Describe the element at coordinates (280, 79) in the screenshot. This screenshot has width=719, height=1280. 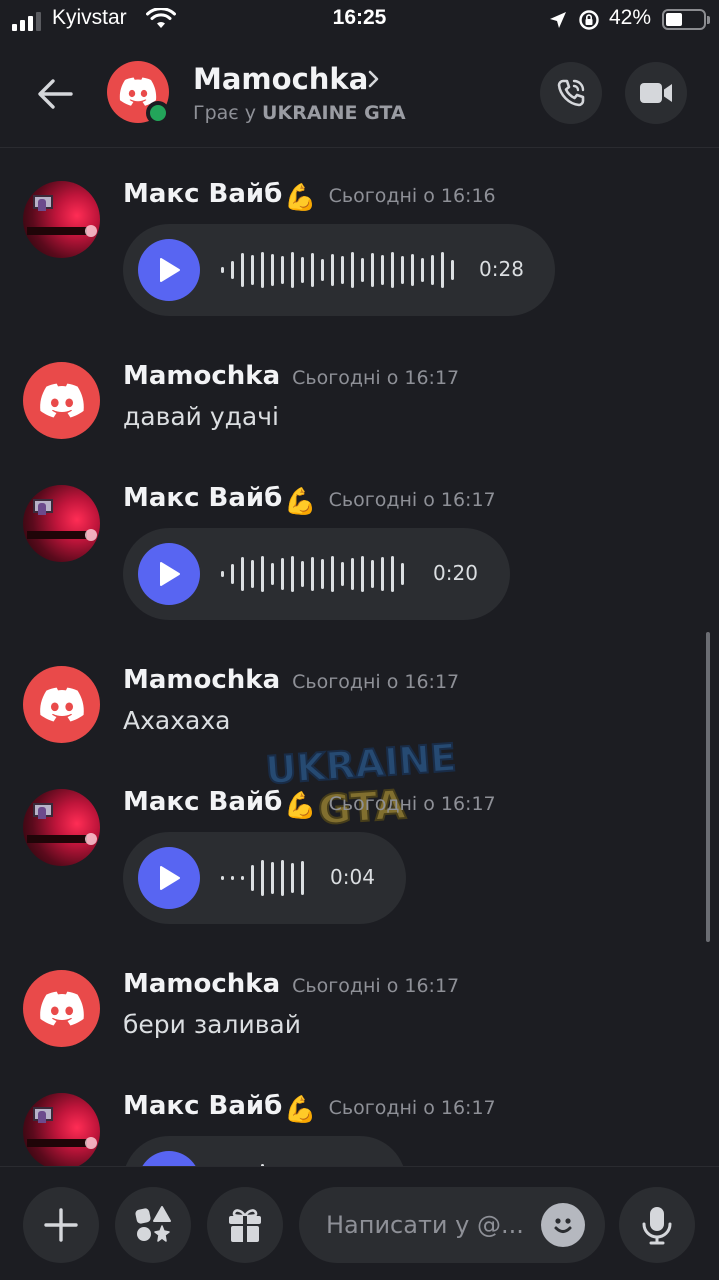
I see `channel-title: Mamochka` at that location.